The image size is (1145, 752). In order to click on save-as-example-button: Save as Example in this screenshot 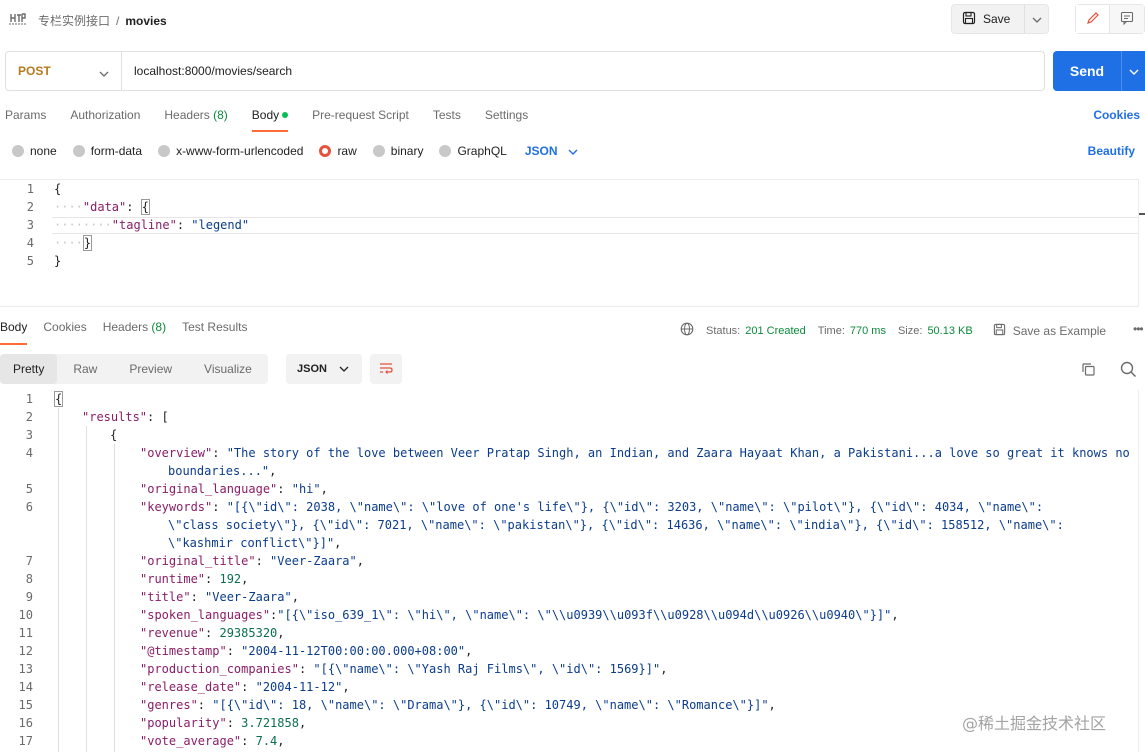, I will do `click(1049, 331)`.